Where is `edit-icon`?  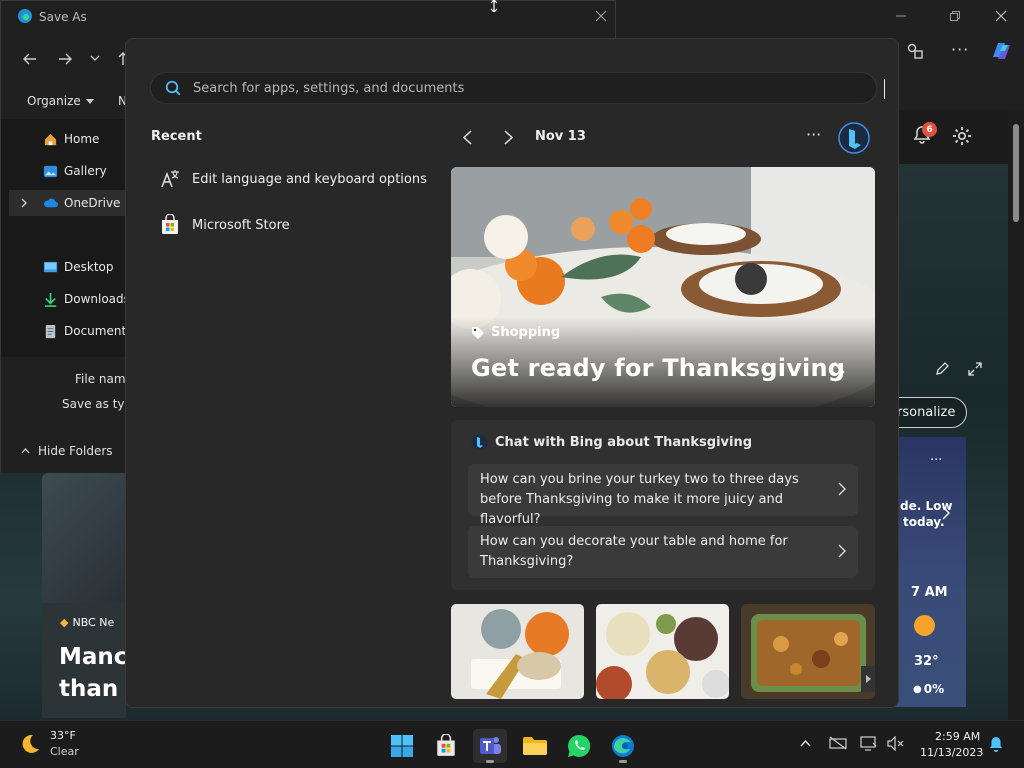 edit-icon is located at coordinates (942, 369).